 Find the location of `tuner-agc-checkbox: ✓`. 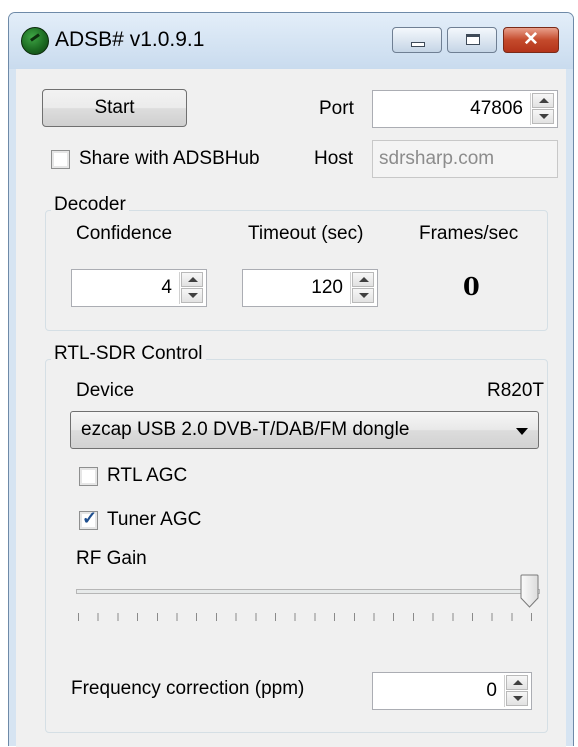

tuner-agc-checkbox: ✓ is located at coordinates (88, 519).